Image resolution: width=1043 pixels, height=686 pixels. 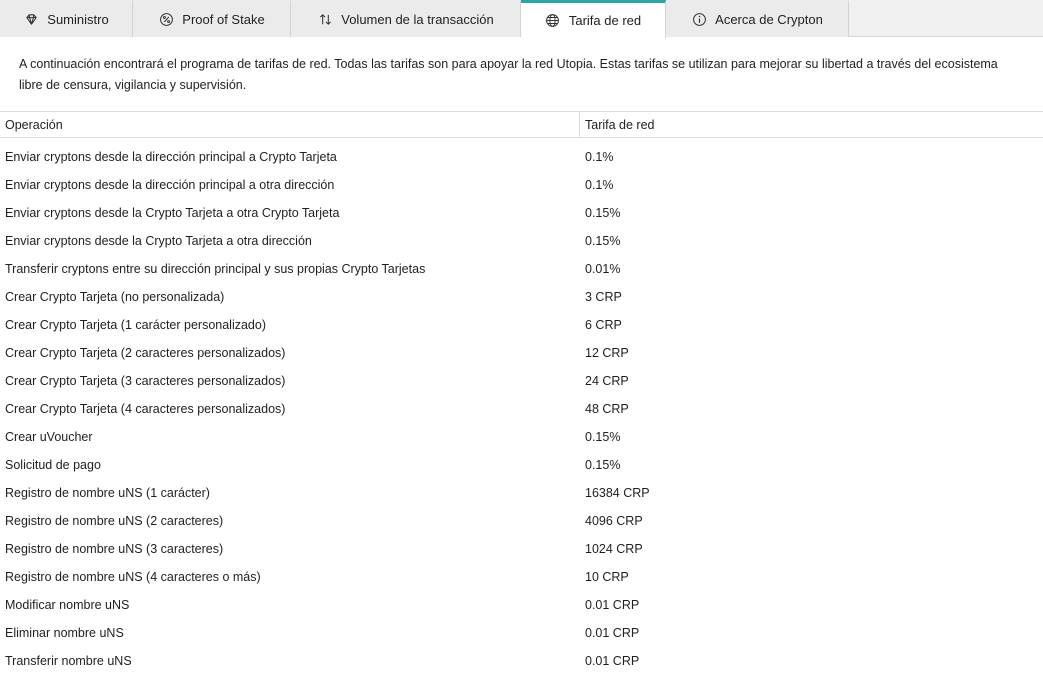 What do you see at coordinates (34, 124) in the screenshot?
I see `column-header-operation: Operación` at bounding box center [34, 124].